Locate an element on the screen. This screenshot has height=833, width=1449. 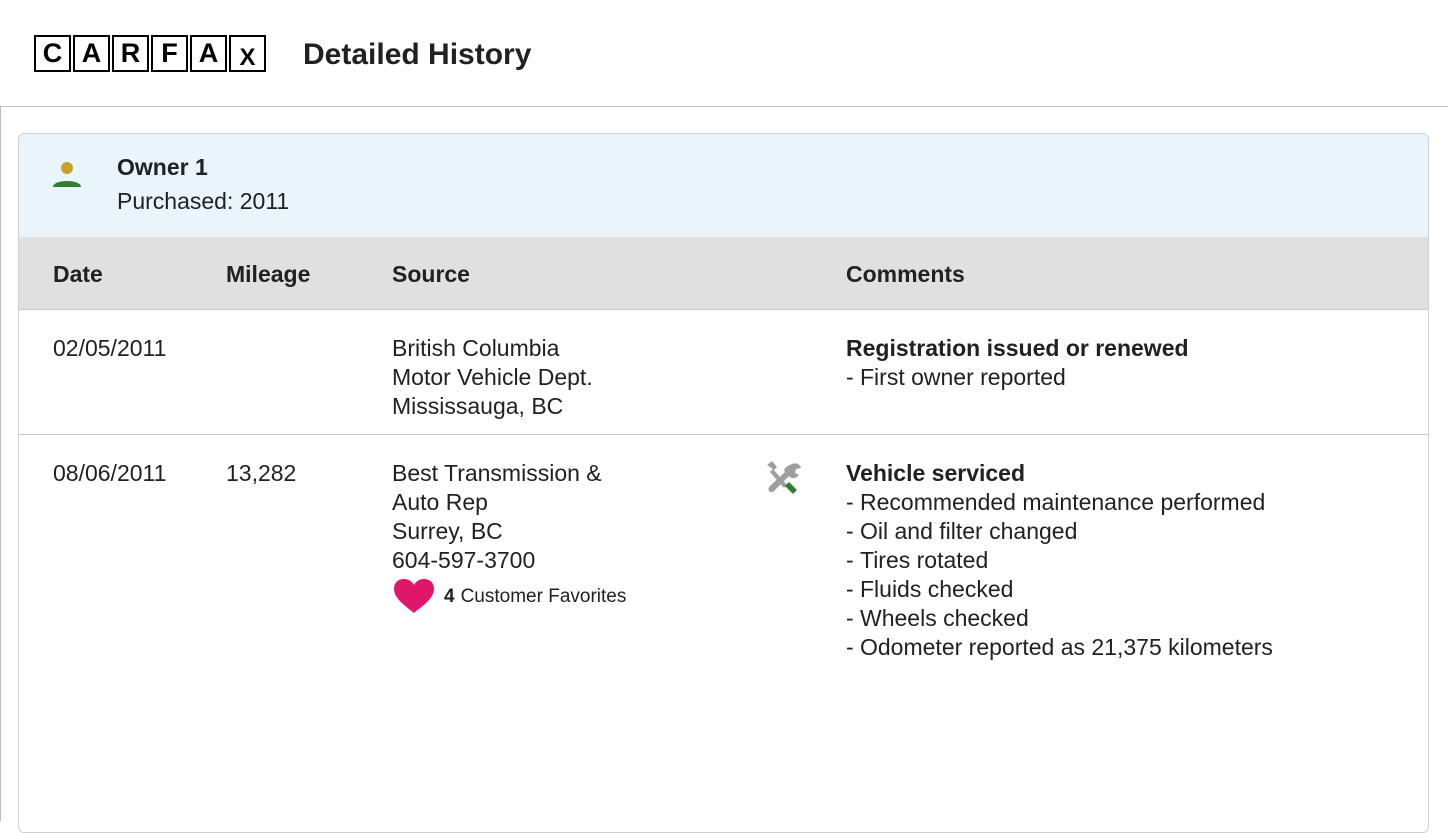
comment-item: - Fluids checked is located at coordinates (930, 589).